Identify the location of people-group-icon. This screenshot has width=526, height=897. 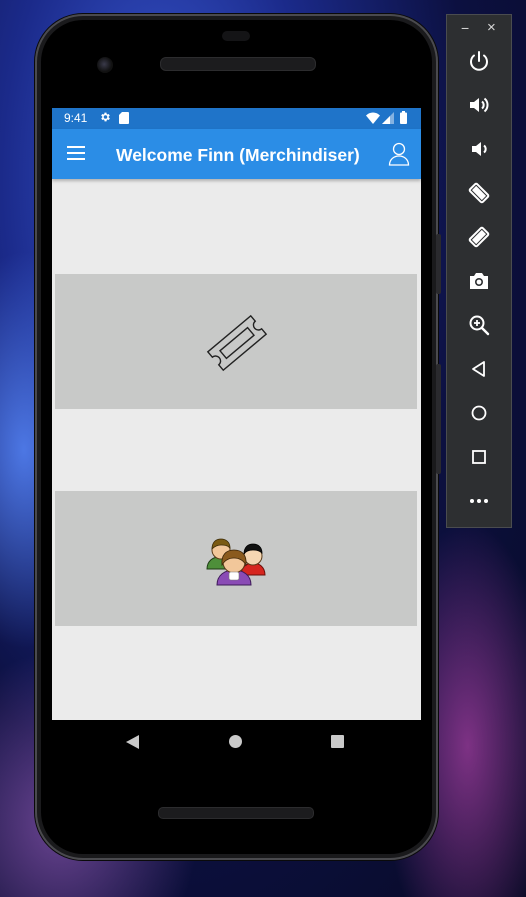
(236, 562).